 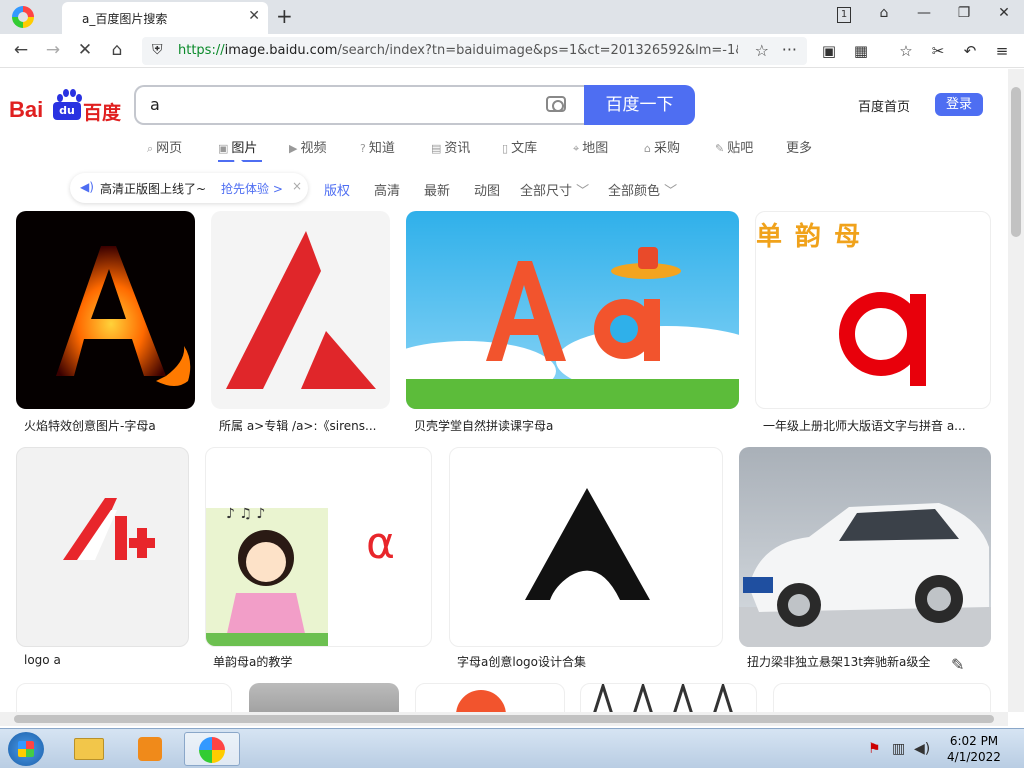 What do you see at coordinates (647, 148) in the screenshot?
I see `purchase-icon: ⌂` at bounding box center [647, 148].